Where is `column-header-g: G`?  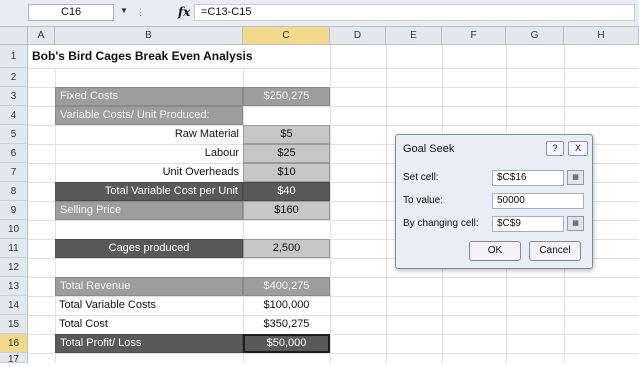 column-header-g: G is located at coordinates (535, 36).